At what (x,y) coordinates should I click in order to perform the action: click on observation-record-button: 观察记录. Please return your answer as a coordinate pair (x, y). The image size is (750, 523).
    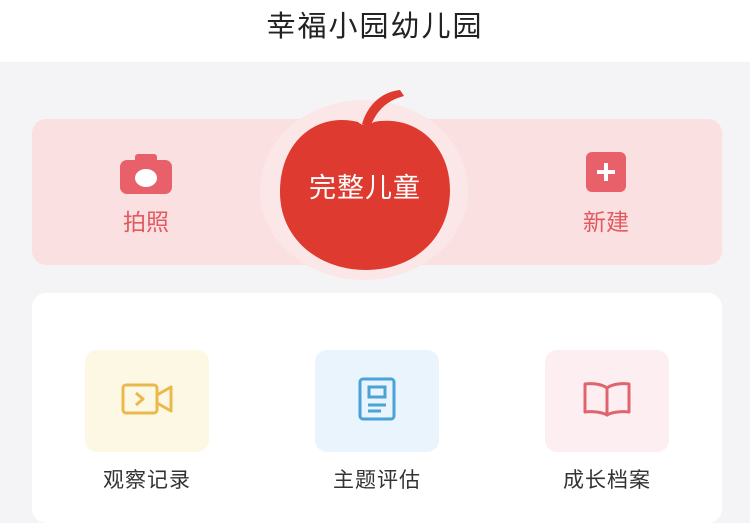
    Looking at the image, I should click on (147, 422).